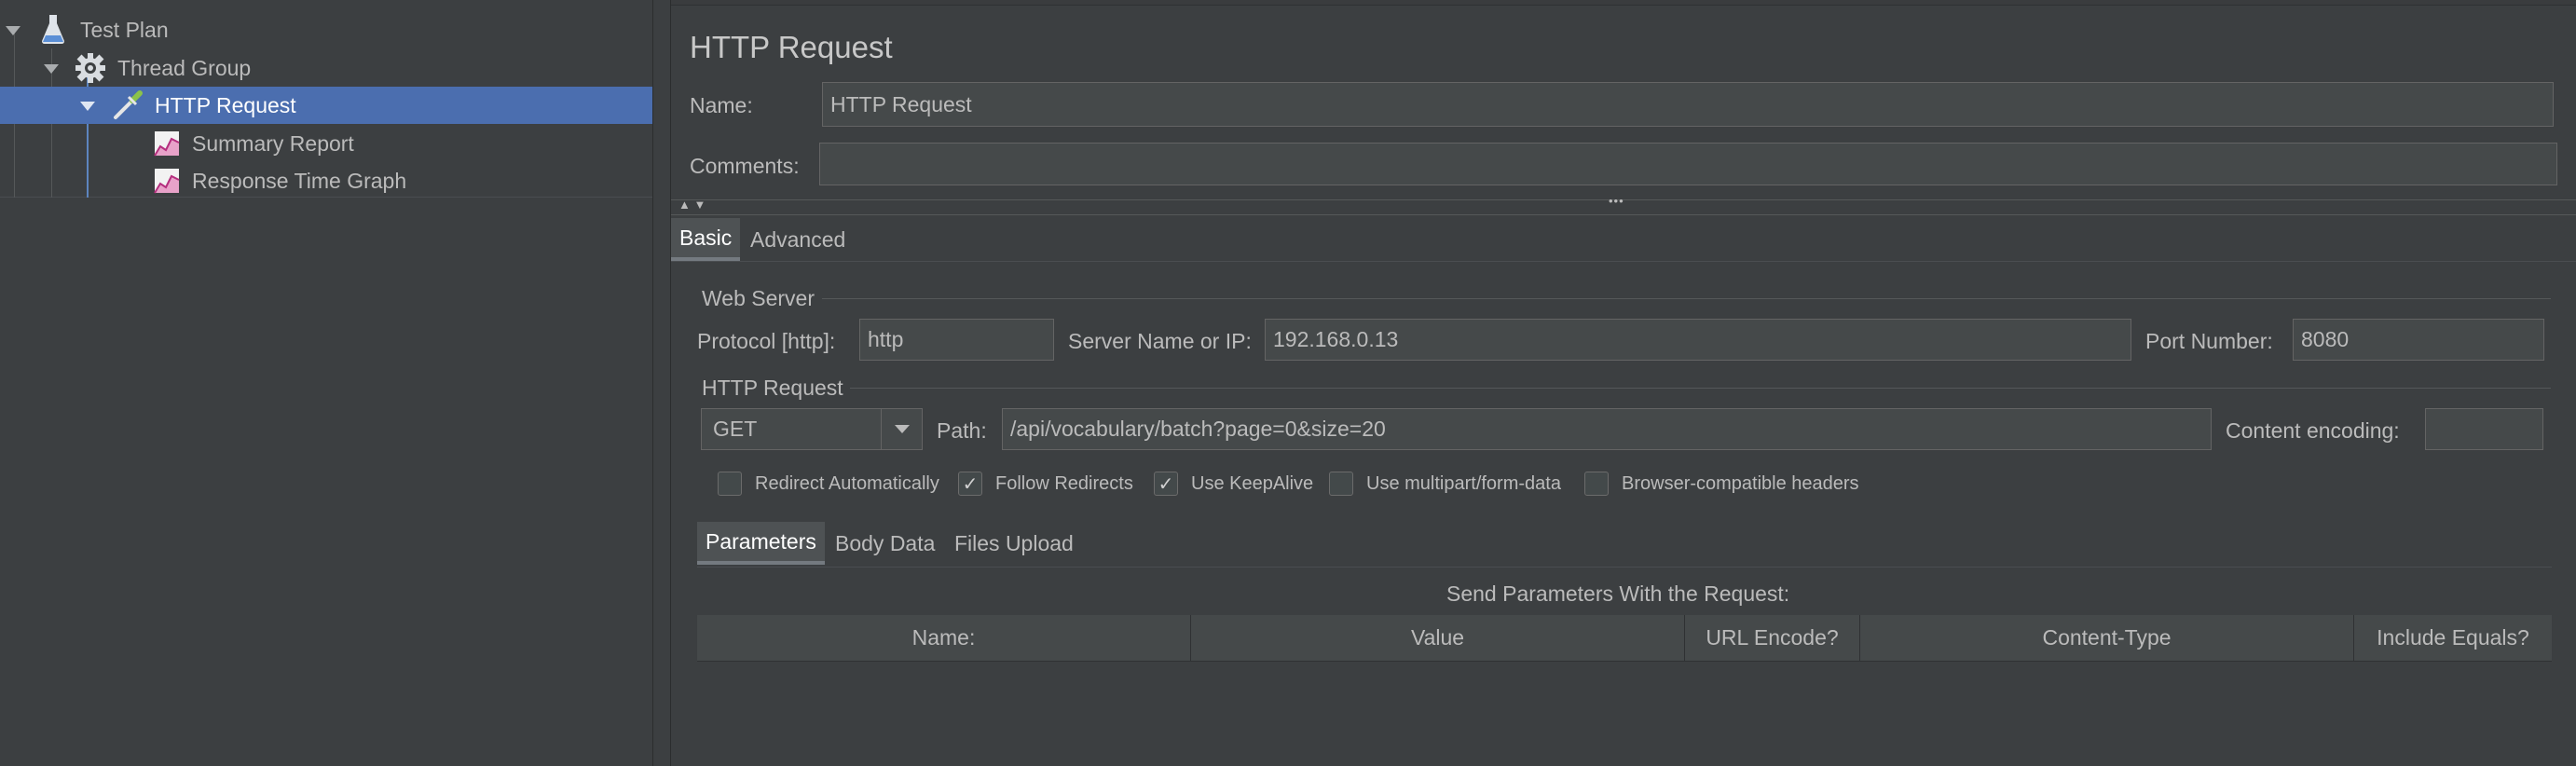  I want to click on chevron-down-icon, so click(901, 429).